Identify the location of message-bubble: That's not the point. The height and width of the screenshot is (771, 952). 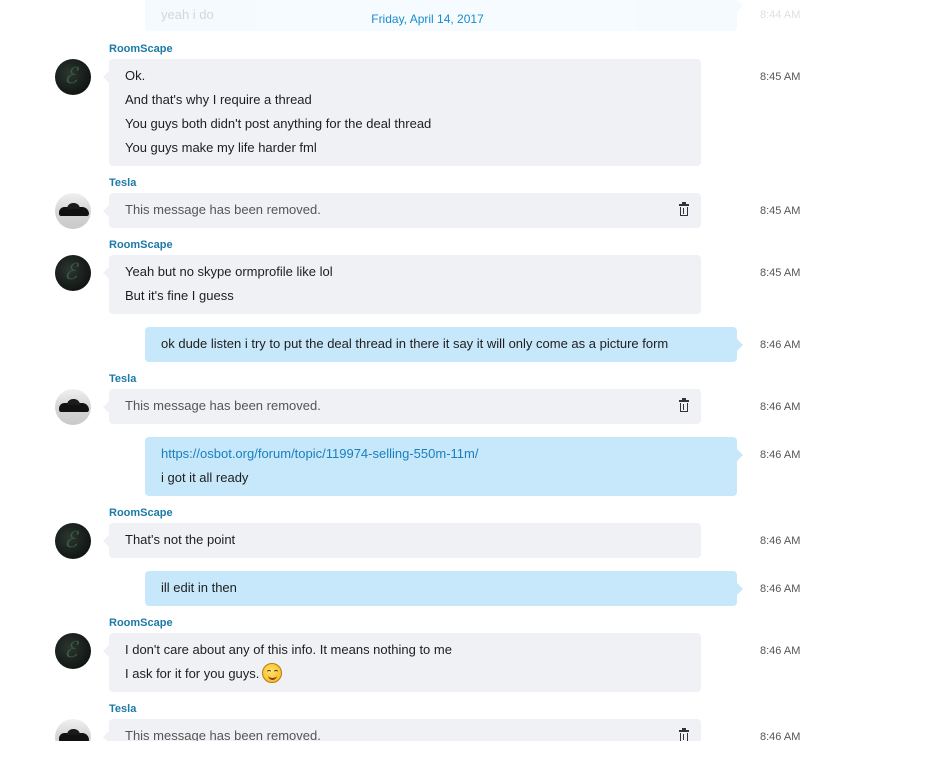
(402, 540).